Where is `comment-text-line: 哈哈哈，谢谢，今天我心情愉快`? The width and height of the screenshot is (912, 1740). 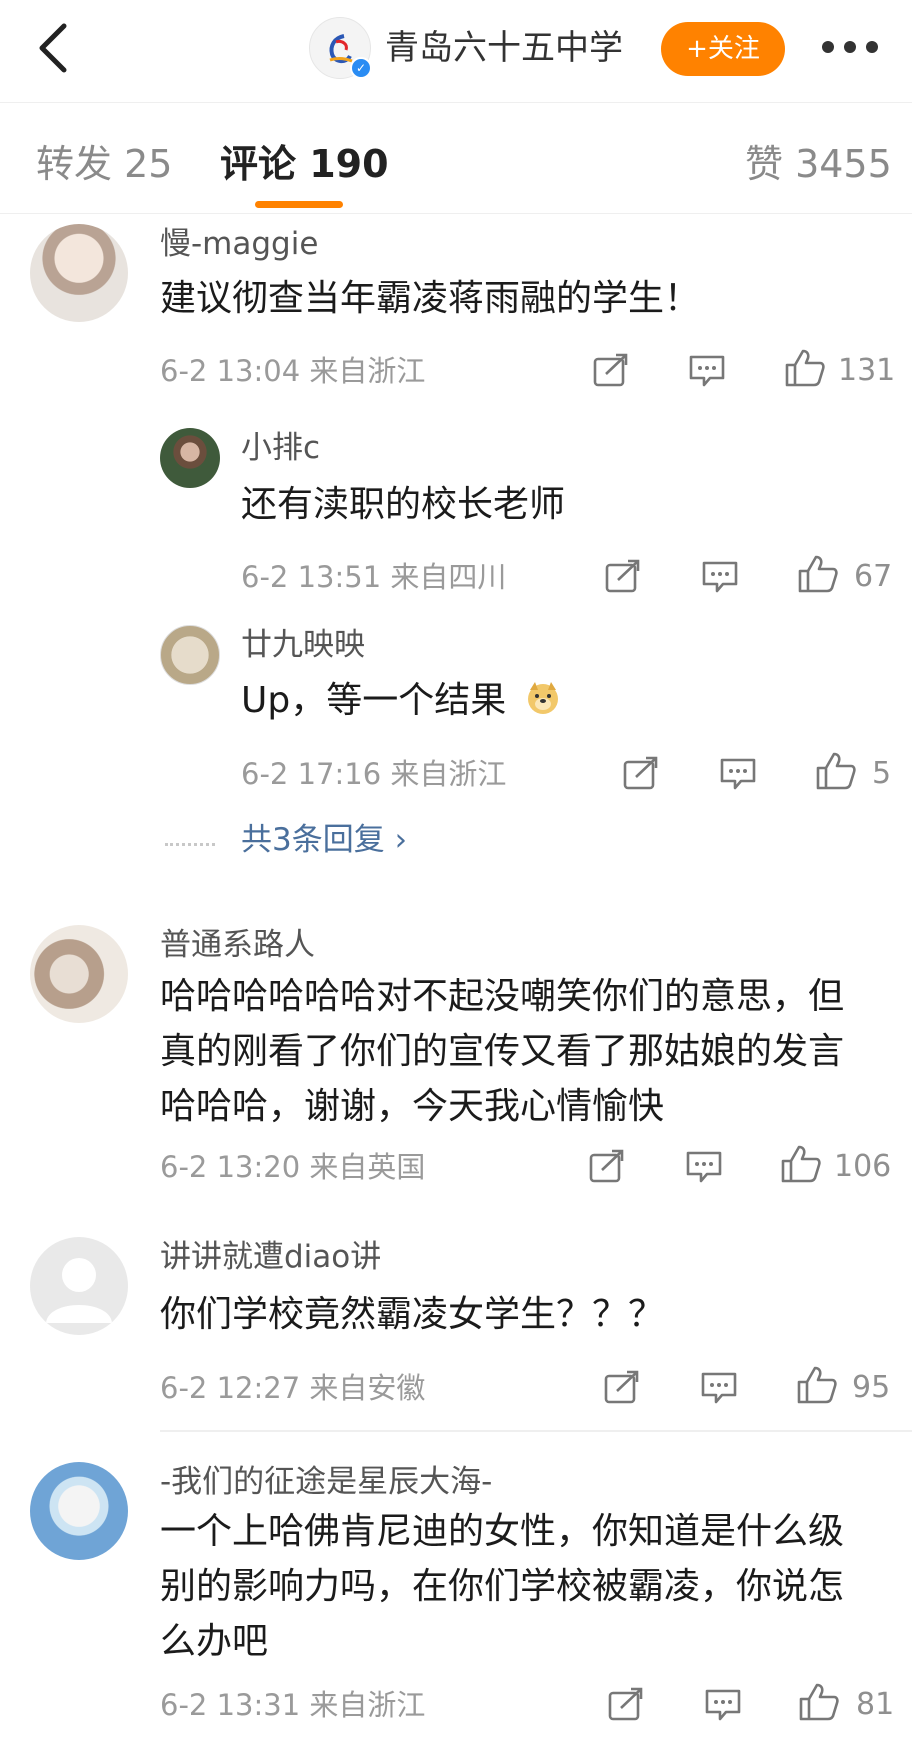
comment-text-line: 哈哈哈，谢谢，今天我心情愉快 is located at coordinates (412, 1106).